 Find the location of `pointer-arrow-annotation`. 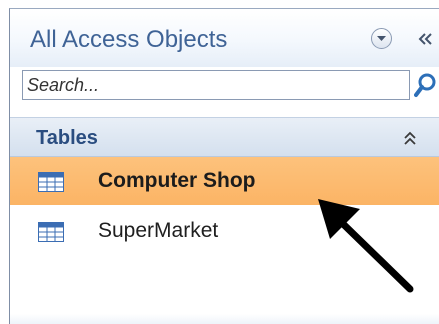

pointer-arrow-annotation is located at coordinates (366, 246).